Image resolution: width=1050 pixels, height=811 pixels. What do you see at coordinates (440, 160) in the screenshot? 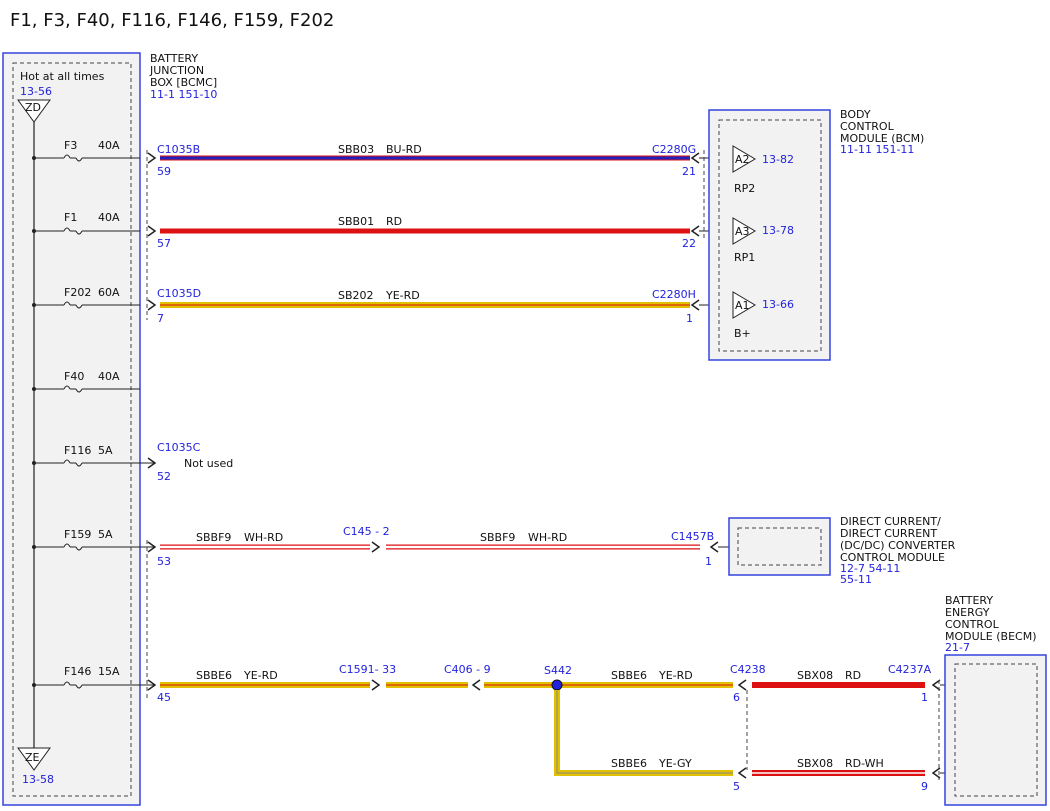
I see `circuit-sbb03: C1035B 59 SBB03 BU-RD C2280G 21` at bounding box center [440, 160].